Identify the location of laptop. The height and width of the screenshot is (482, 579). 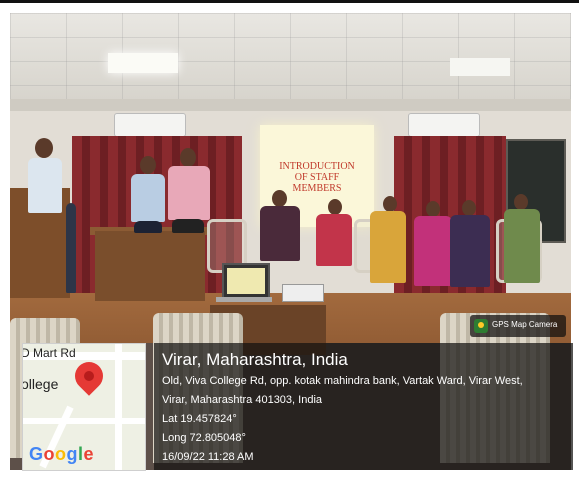
(246, 281).